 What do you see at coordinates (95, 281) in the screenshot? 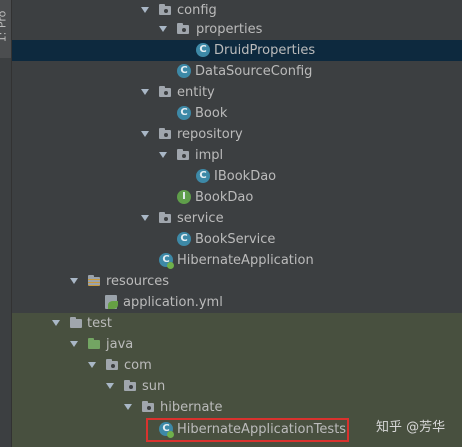
I see `resources-folder-icon` at bounding box center [95, 281].